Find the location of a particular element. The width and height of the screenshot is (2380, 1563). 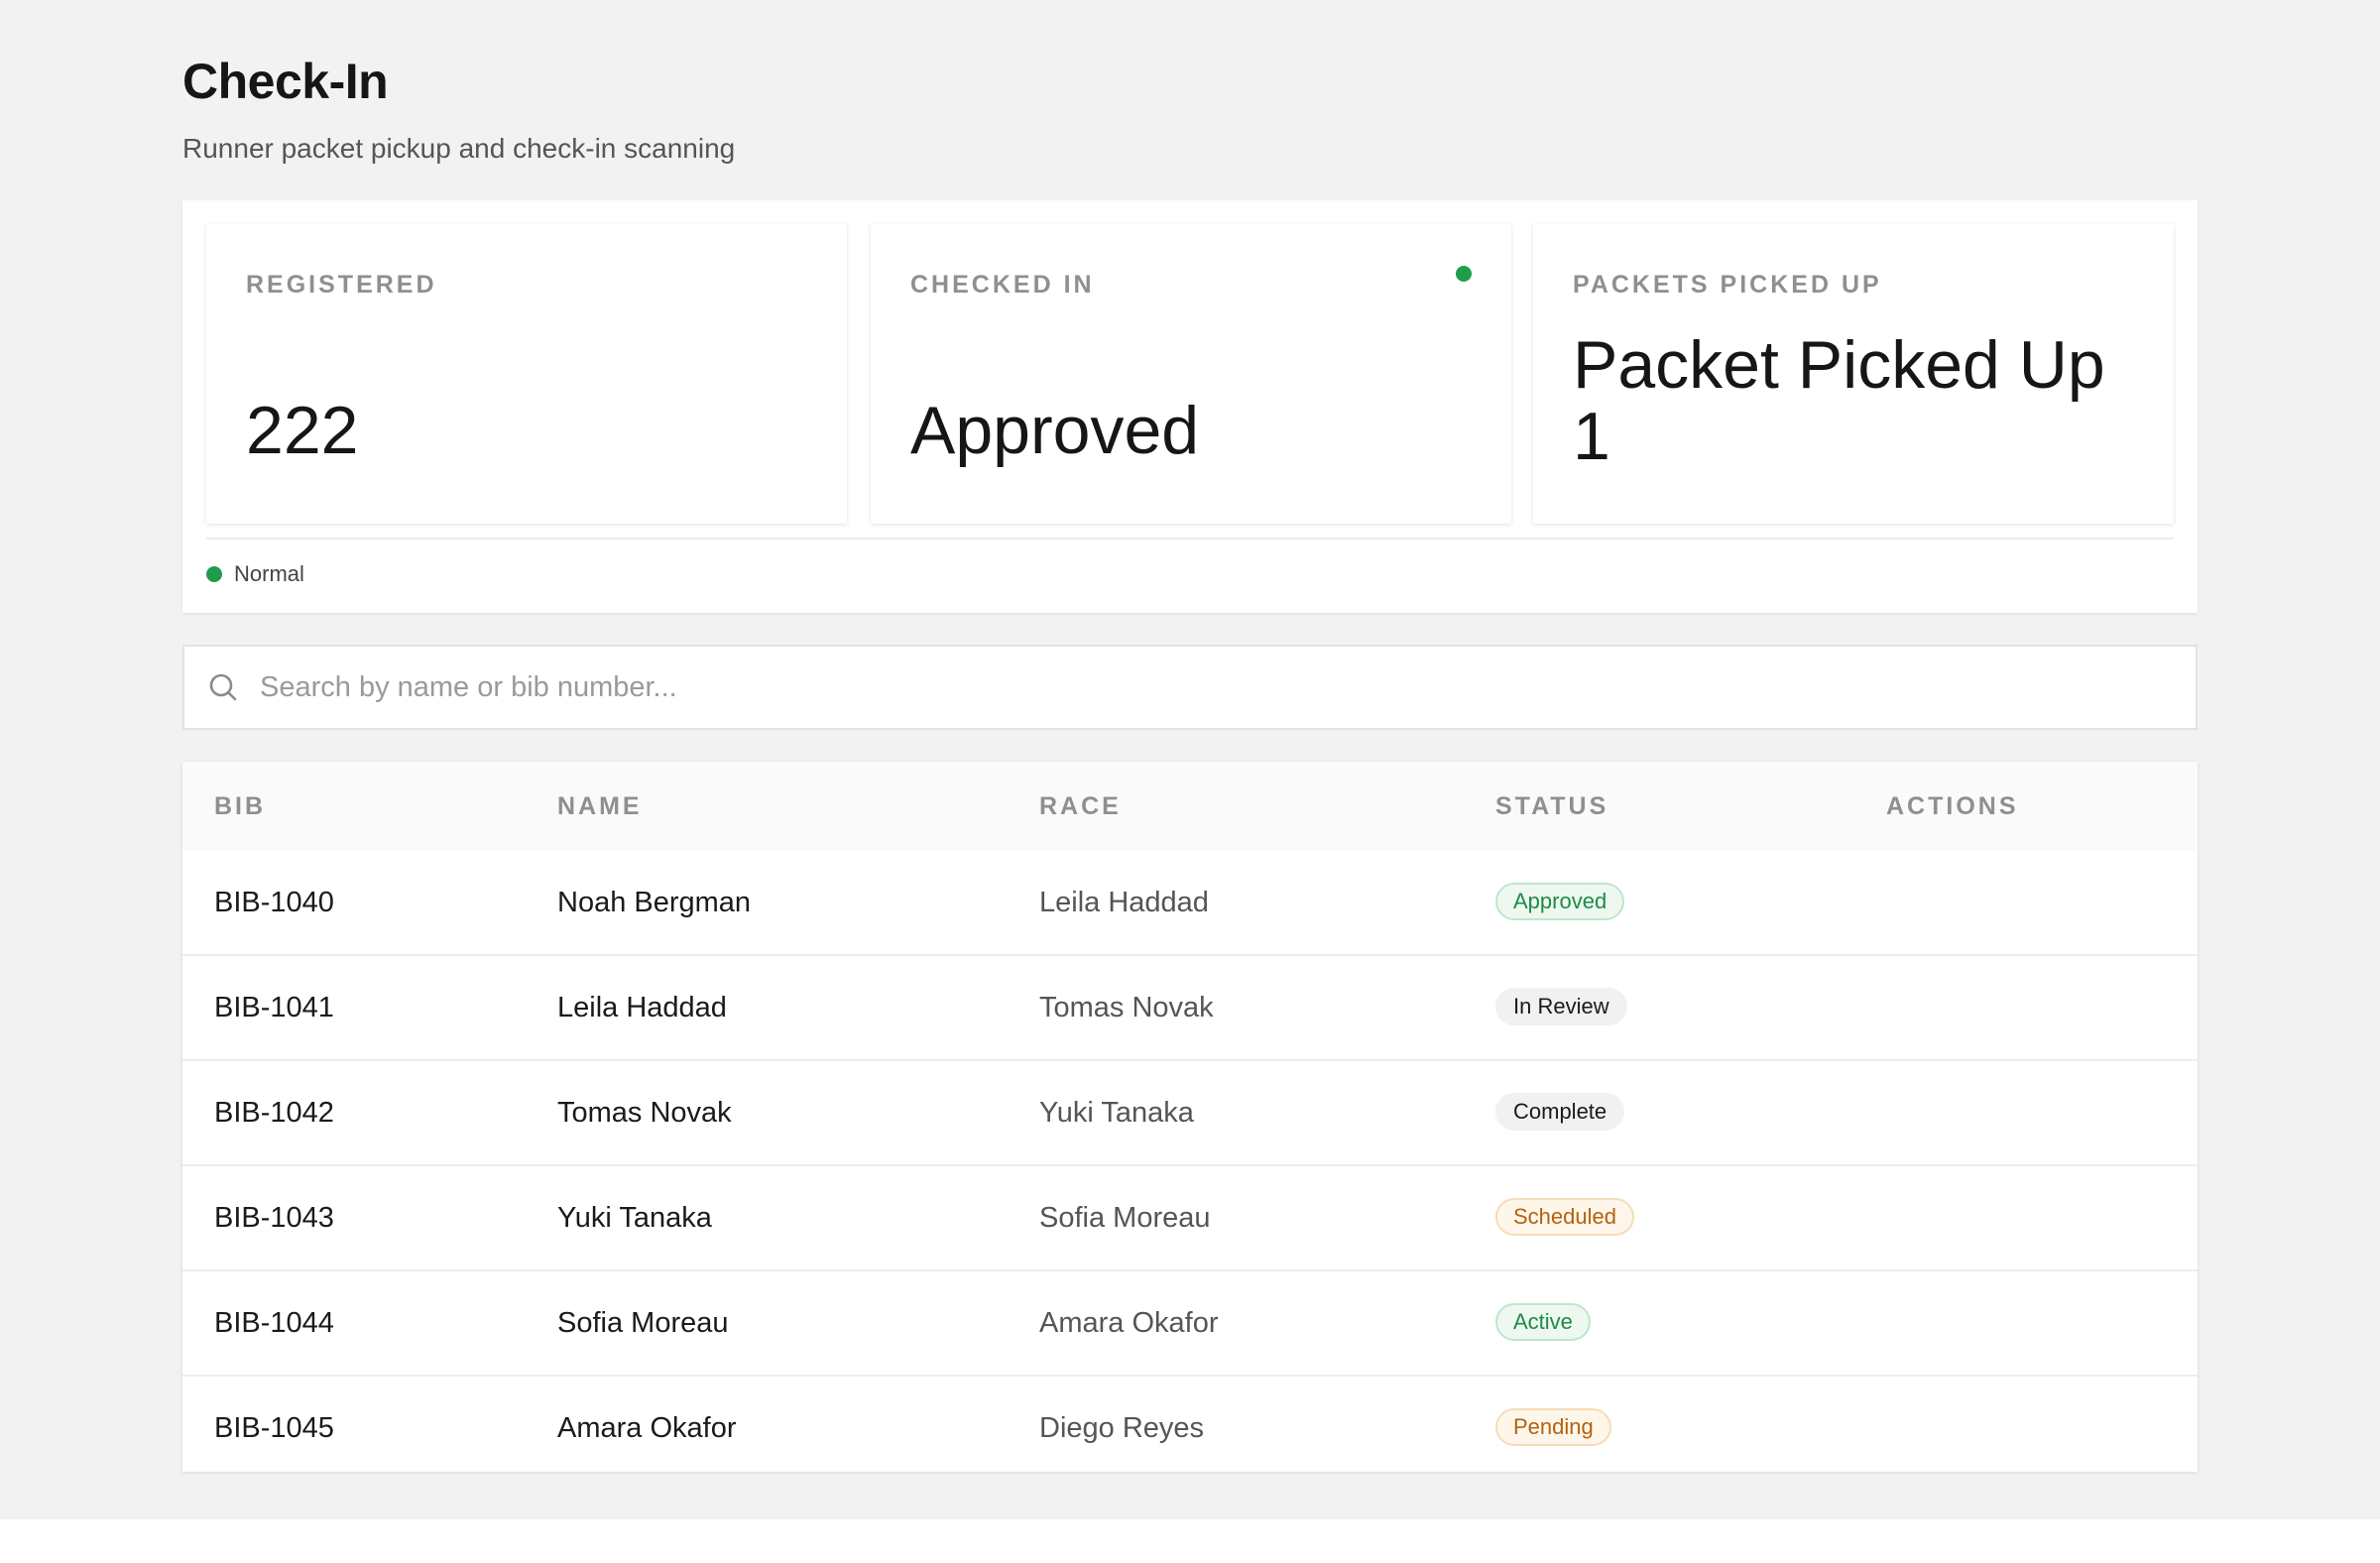

cell-bib: BIB-1045 is located at coordinates (274, 1428).